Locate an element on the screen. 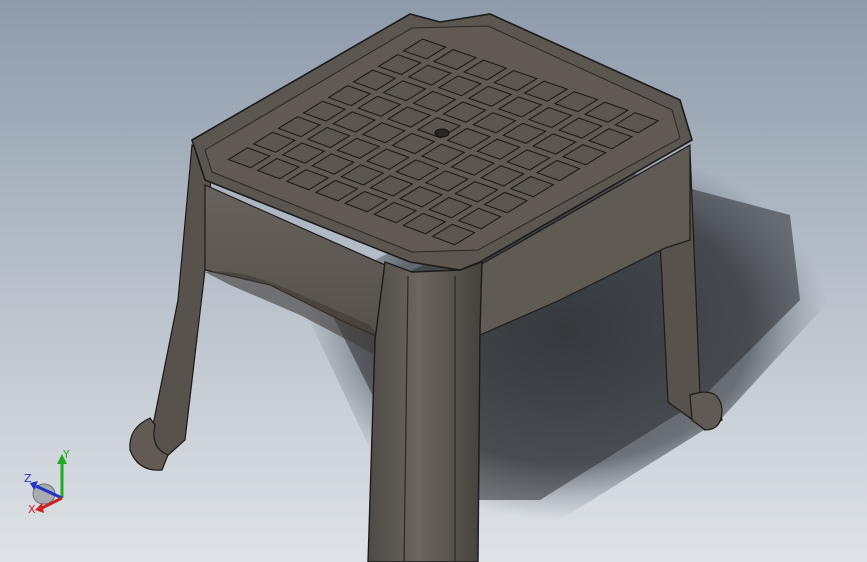 The width and height of the screenshot is (867, 562). triad-z-label: Z is located at coordinates (28, 478).